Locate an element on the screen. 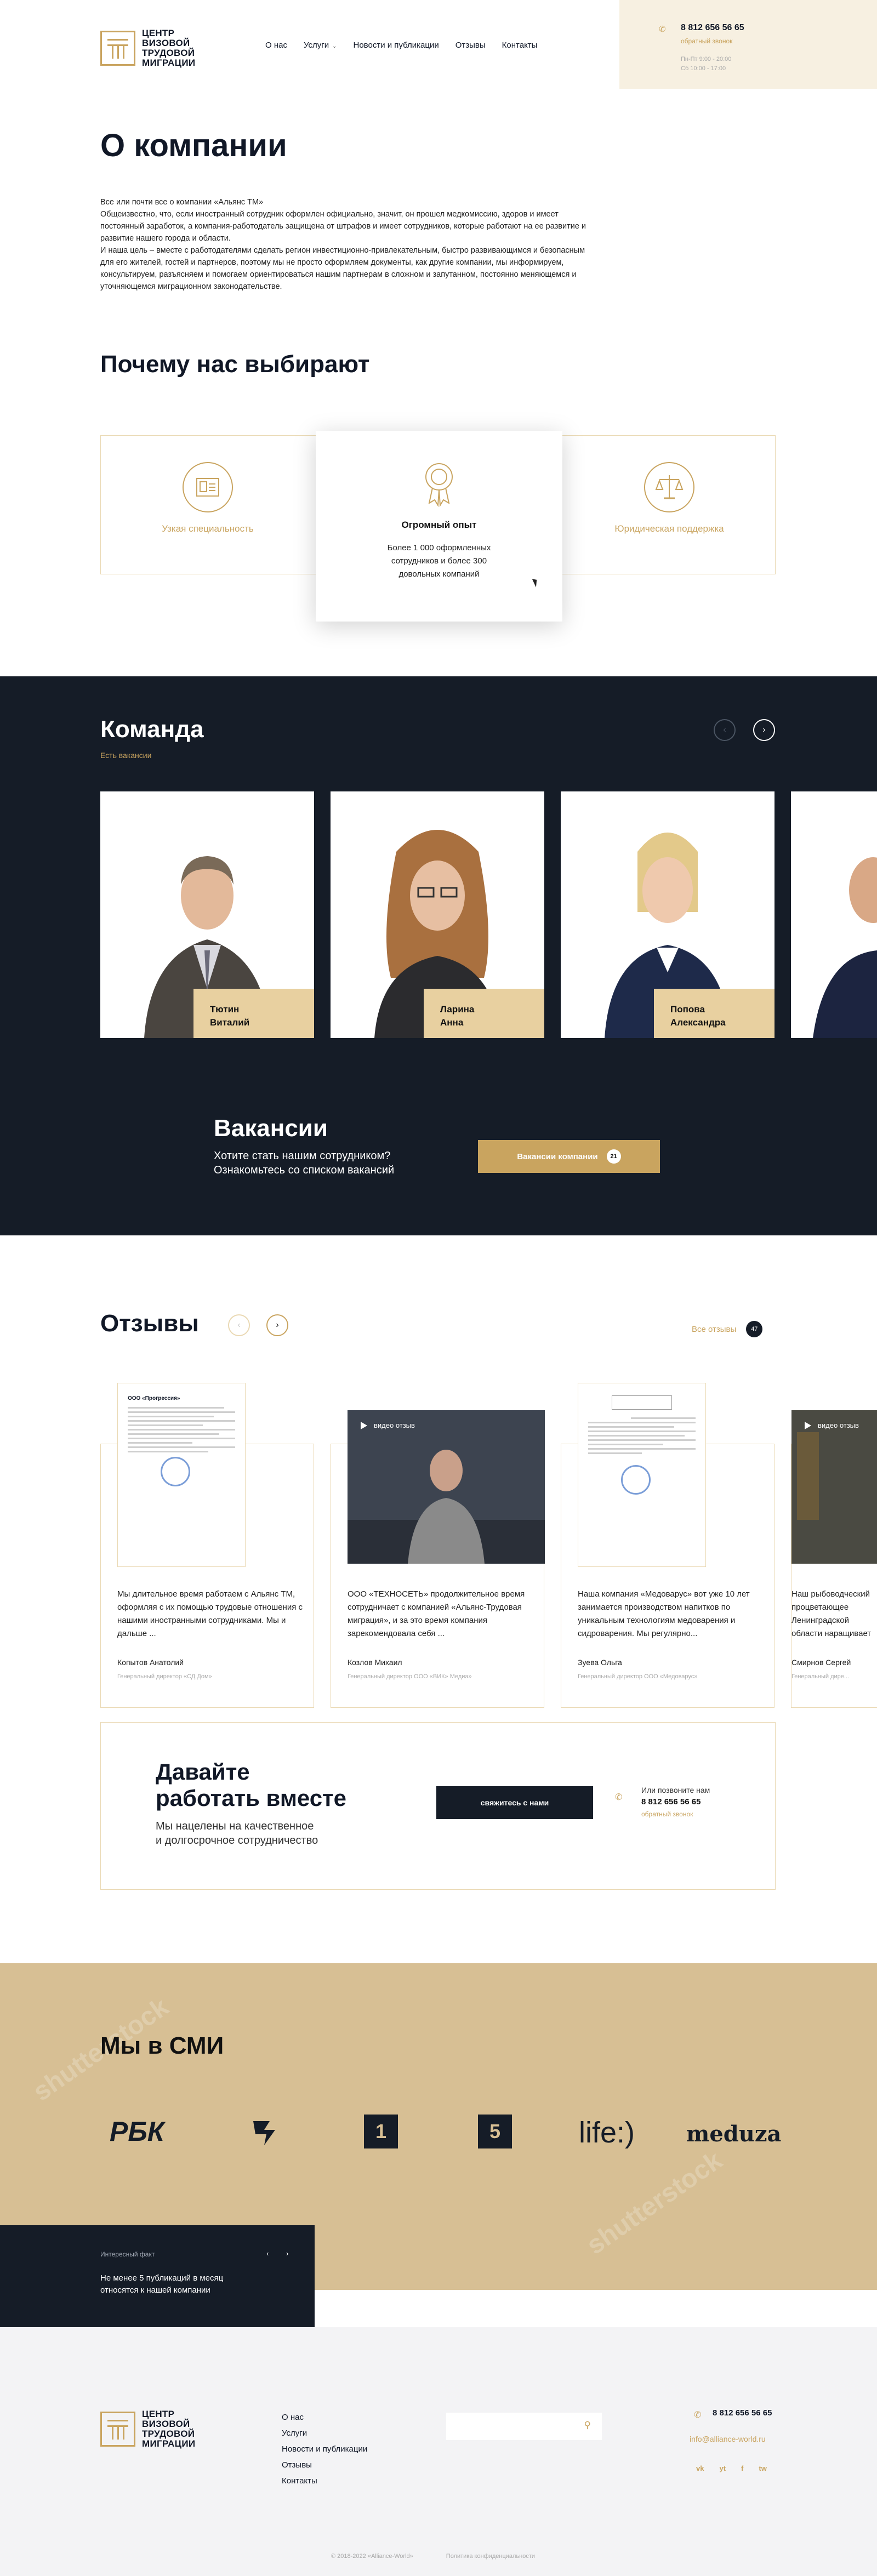  team-member-card: Тютин Виталий Главный юрист is located at coordinates (207, 914).